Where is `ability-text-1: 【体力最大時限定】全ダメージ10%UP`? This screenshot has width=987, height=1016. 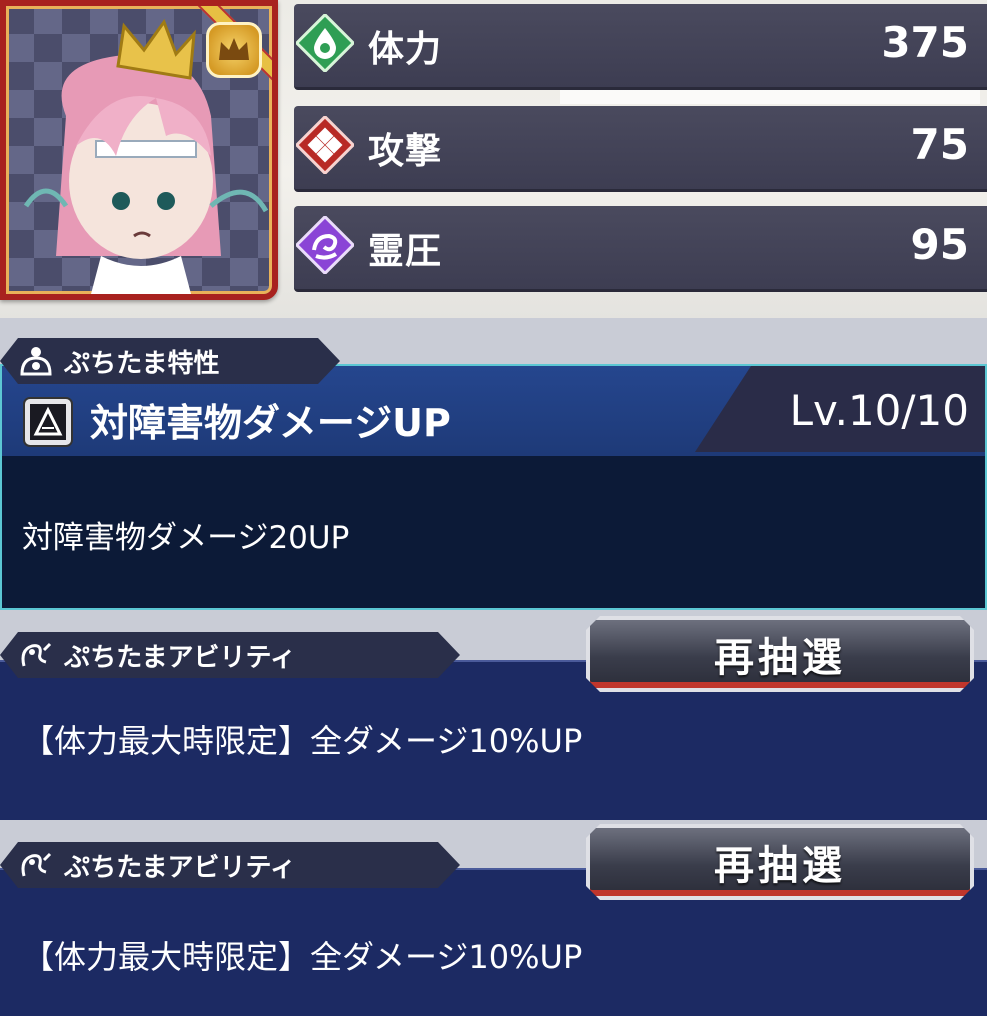 ability-text-1: 【体力最大時限定】全ダメージ10%UP is located at coordinates (302, 741).